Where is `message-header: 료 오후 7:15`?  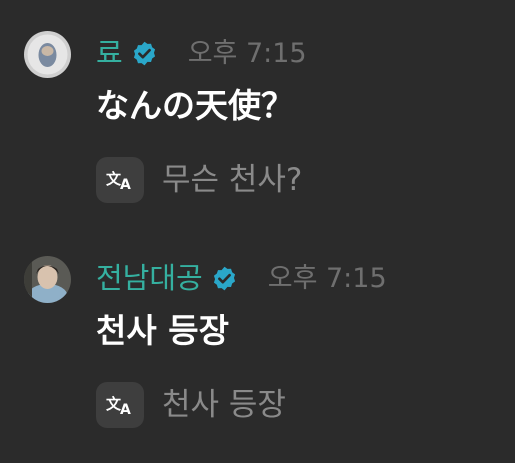 message-header: 료 오후 7:15 is located at coordinates (201, 53).